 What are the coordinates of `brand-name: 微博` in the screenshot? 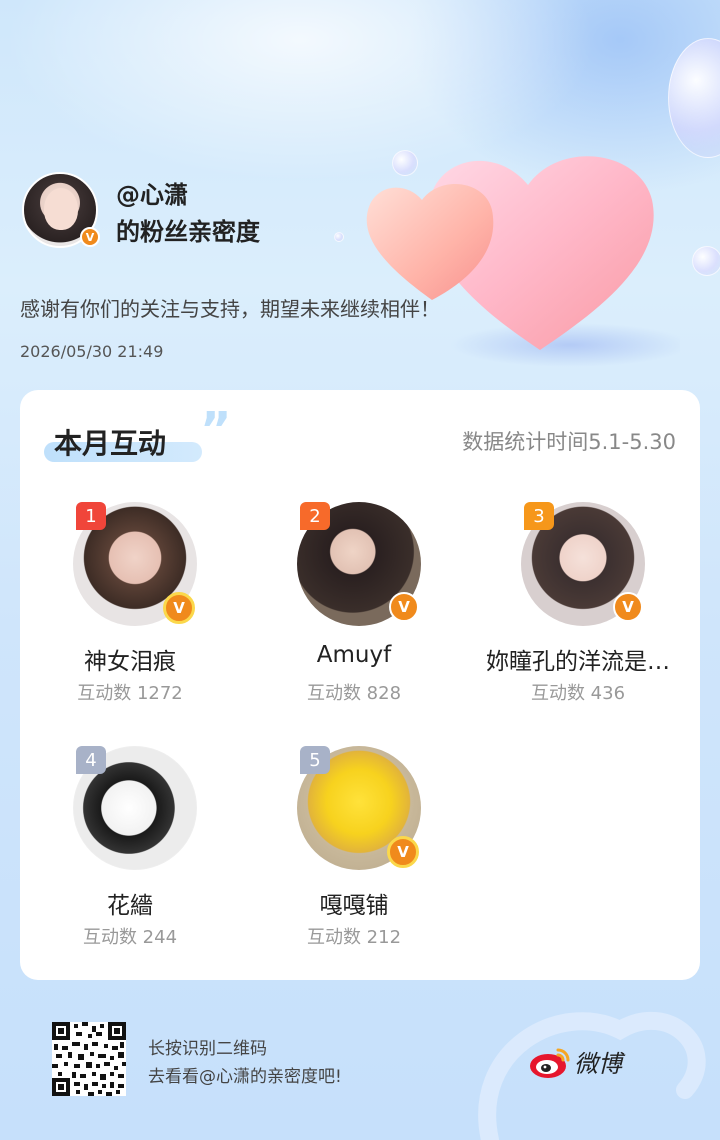 It's located at (598, 1064).